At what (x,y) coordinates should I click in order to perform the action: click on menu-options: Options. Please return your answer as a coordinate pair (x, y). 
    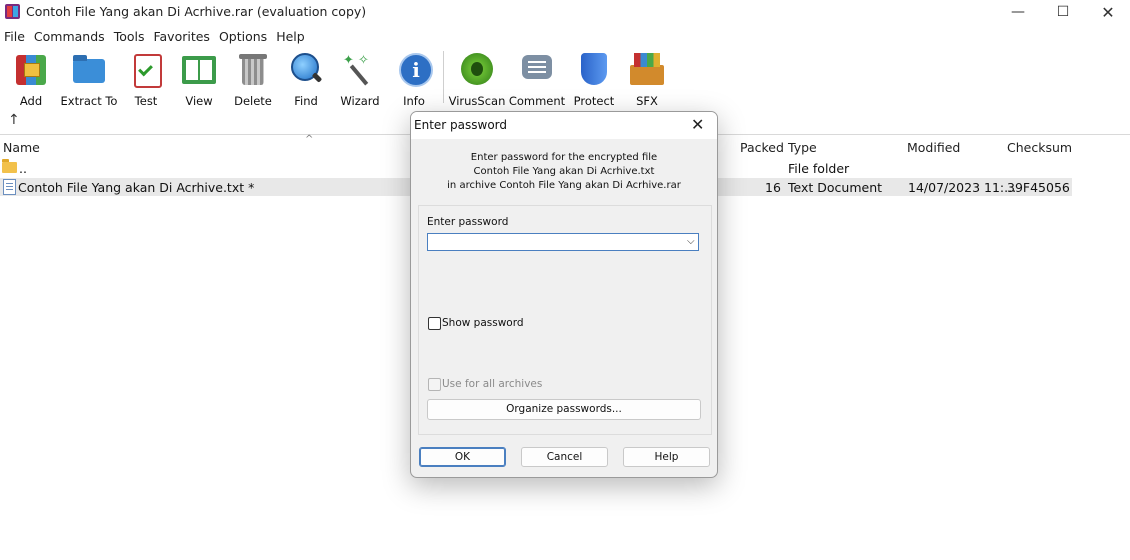
    Looking at the image, I should click on (243, 36).